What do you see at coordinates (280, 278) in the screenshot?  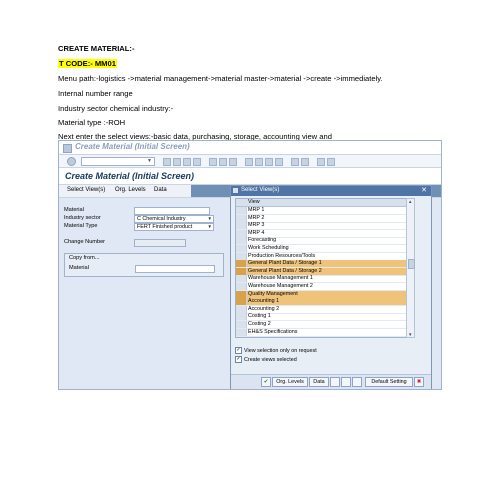 I see `view-row-label: Warehouse Management 1` at bounding box center [280, 278].